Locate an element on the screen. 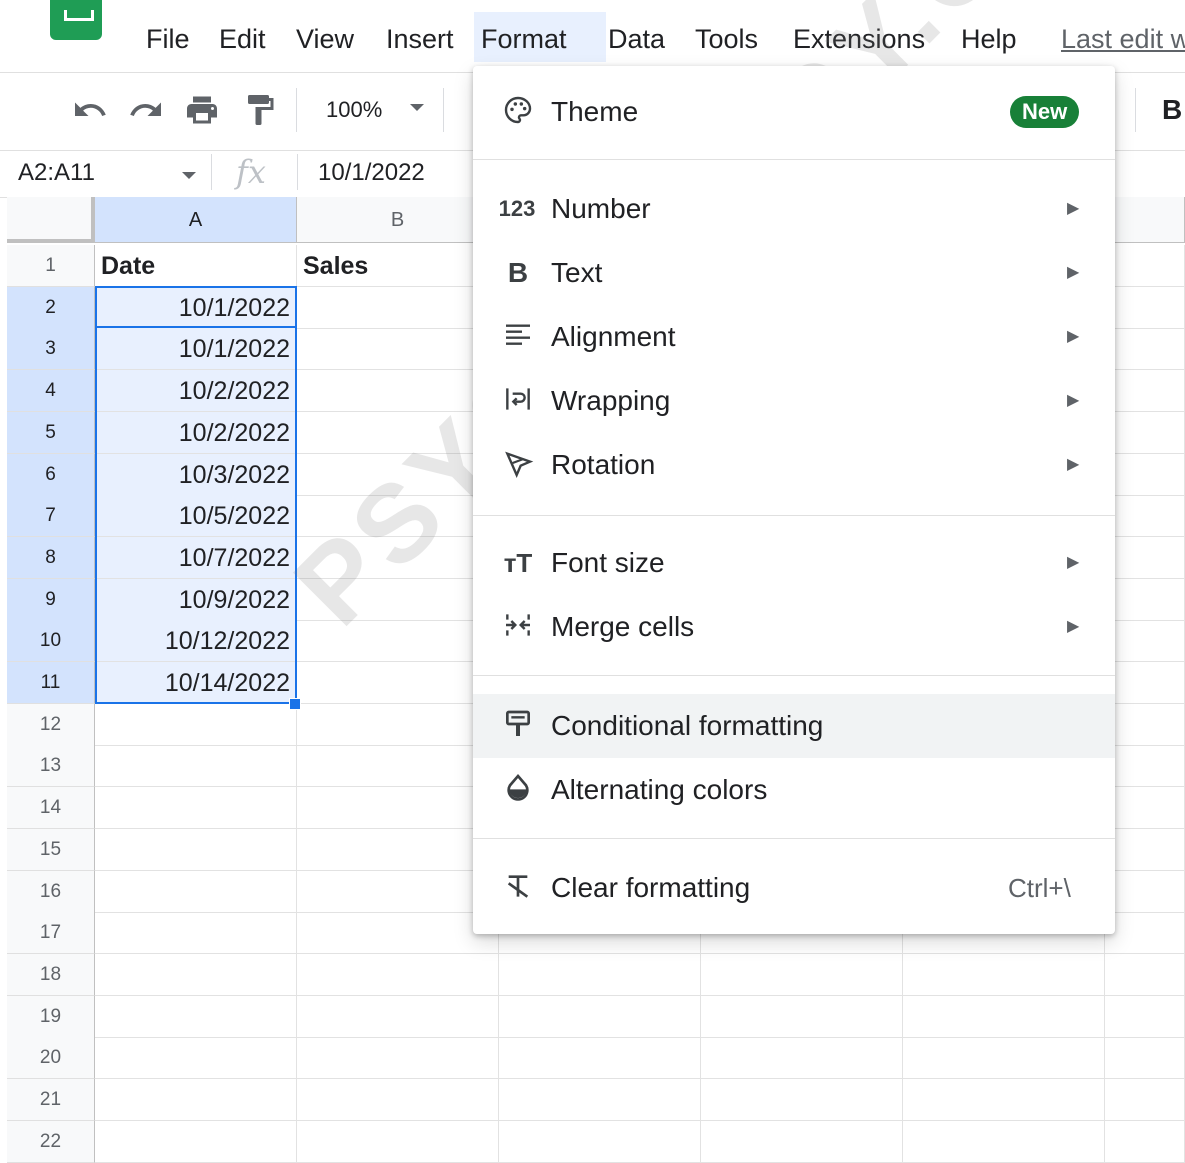 This screenshot has width=1185, height=1163. menu-edit: Edit is located at coordinates (242, 39).